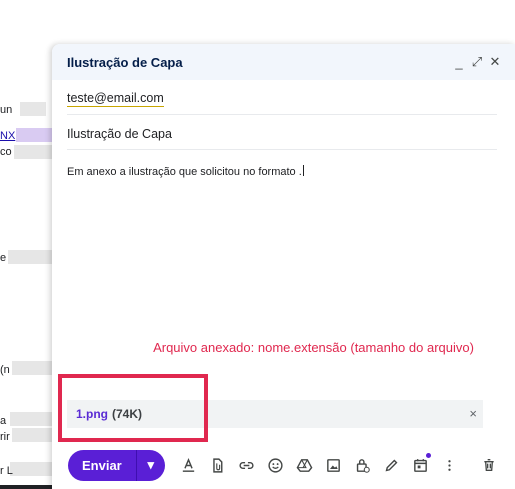 The height and width of the screenshot is (489, 515). I want to click on insert-link-icon, so click(246, 465).